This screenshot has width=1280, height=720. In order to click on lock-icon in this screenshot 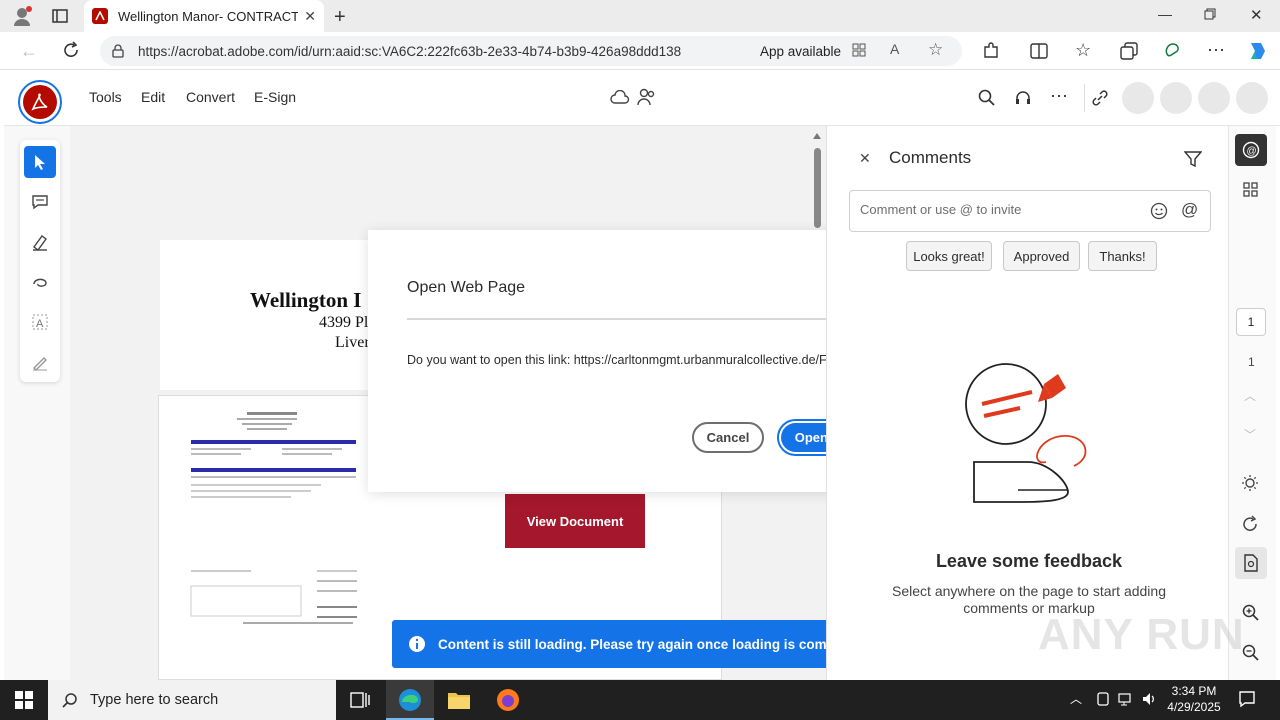, I will do `click(118, 51)`.